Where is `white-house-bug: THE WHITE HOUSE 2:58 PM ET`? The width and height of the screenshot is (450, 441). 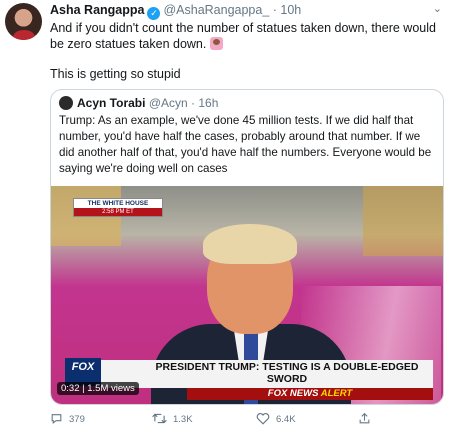
white-house-bug: THE WHITE HOUSE 2:58 PM ET is located at coordinates (118, 207).